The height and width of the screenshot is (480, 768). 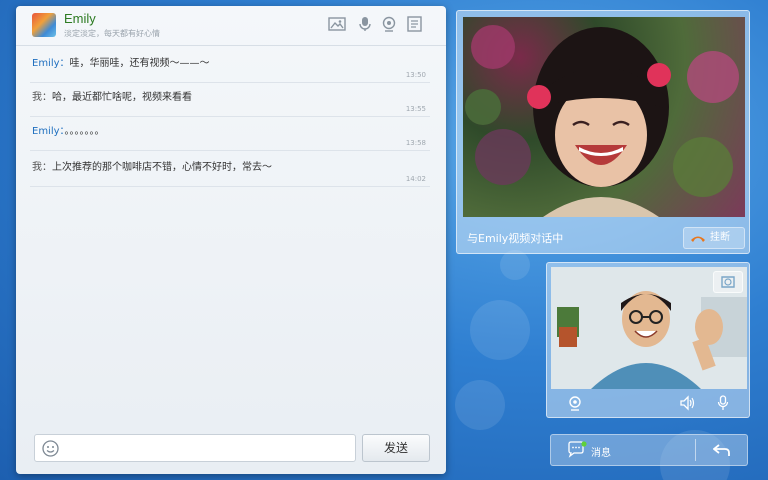 What do you see at coordinates (415, 75) in the screenshot?
I see `message-time: 13:50` at bounding box center [415, 75].